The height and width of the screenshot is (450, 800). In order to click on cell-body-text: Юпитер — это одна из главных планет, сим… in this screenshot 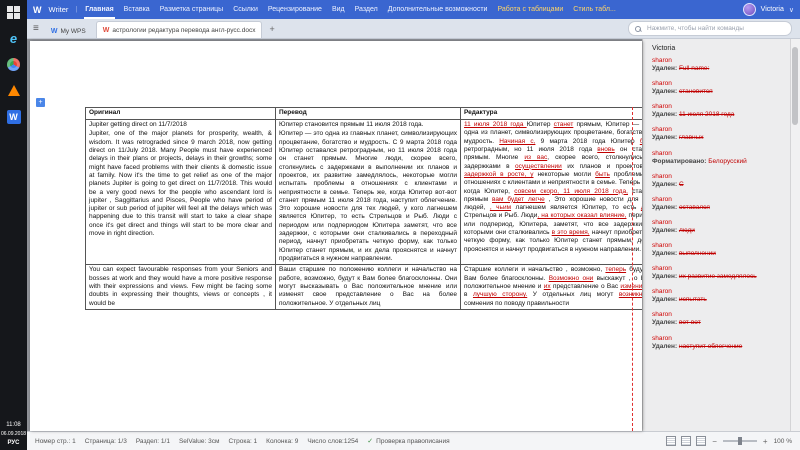, I will do `click(368, 196)`.